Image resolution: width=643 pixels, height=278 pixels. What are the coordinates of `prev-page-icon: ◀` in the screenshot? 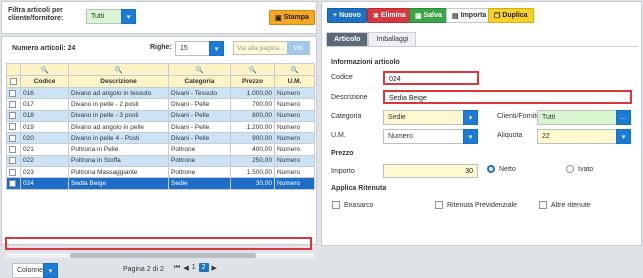 It's located at (185, 268).